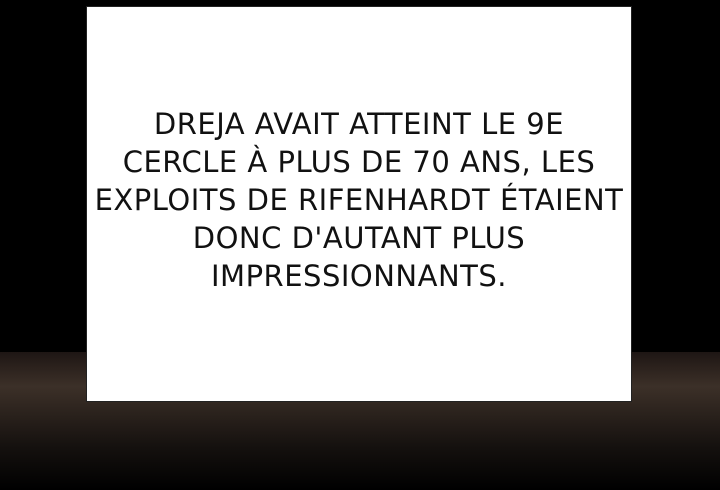  Describe the element at coordinates (359, 124) in the screenshot. I see `caption-line-1: DREJA AVAIT ATTEINT LE 9E` at that location.